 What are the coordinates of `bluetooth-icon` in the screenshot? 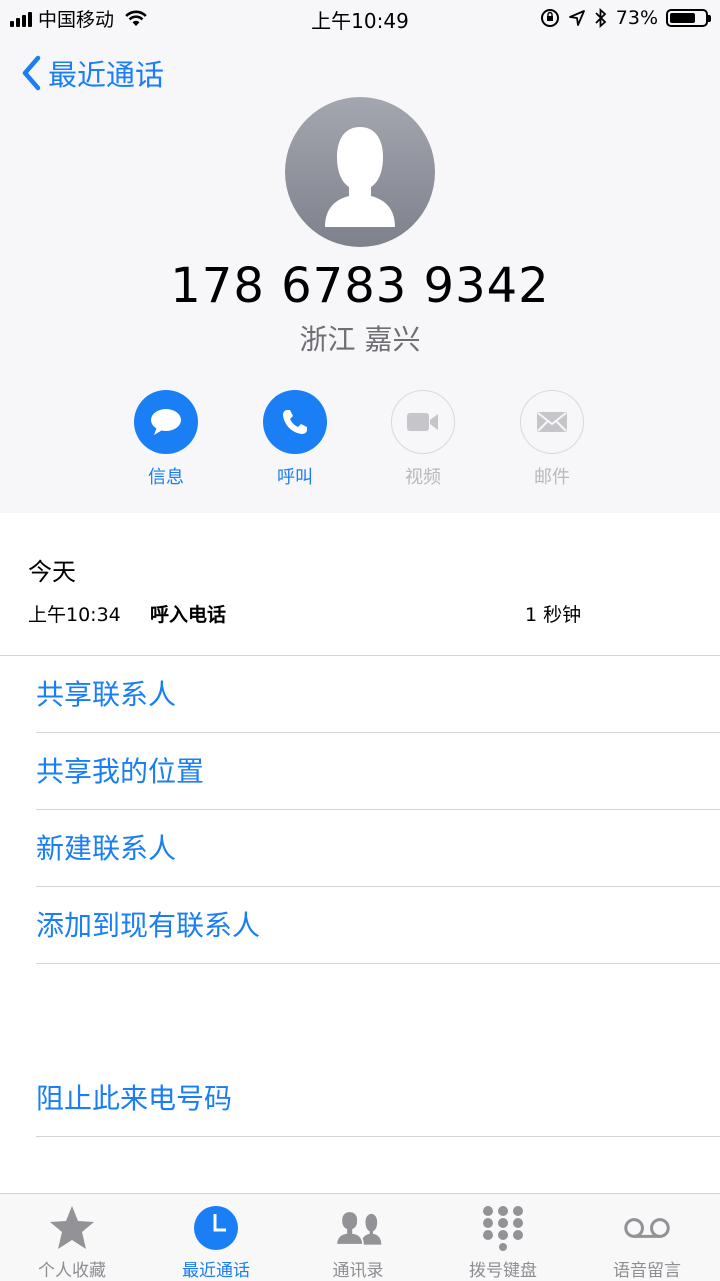 It's located at (601, 18).